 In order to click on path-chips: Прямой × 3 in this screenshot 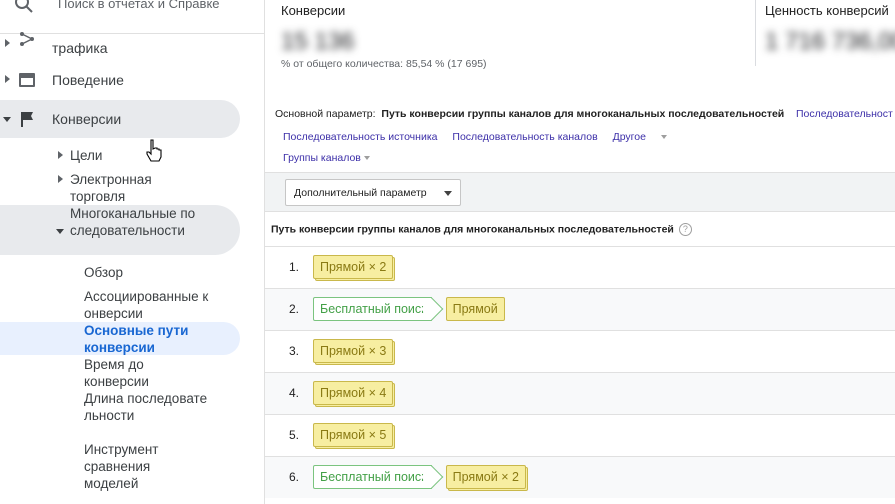, I will do `click(356, 351)`.